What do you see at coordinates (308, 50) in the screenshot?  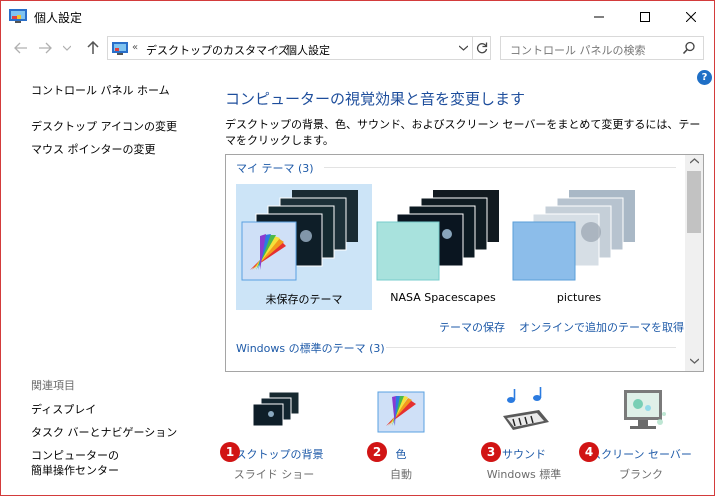 I see `breadcrumb-personalization: 個人設定` at bounding box center [308, 50].